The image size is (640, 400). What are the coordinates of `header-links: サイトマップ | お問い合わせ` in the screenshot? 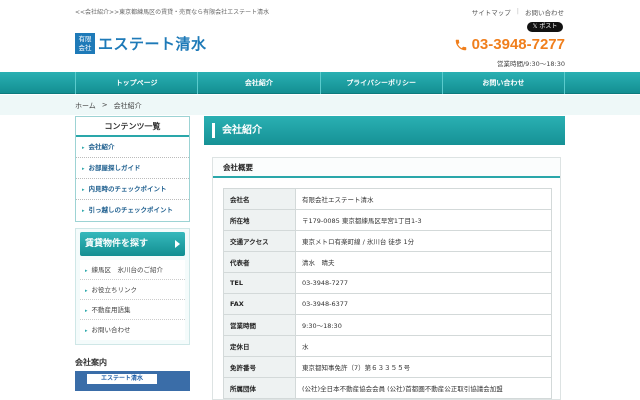 It's located at (518, 12).